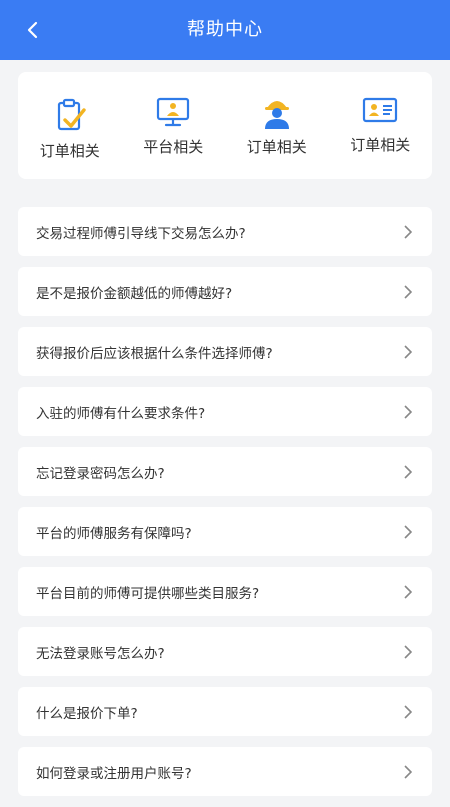  What do you see at coordinates (70, 116) in the screenshot?
I see `clipboard-check-icon` at bounding box center [70, 116].